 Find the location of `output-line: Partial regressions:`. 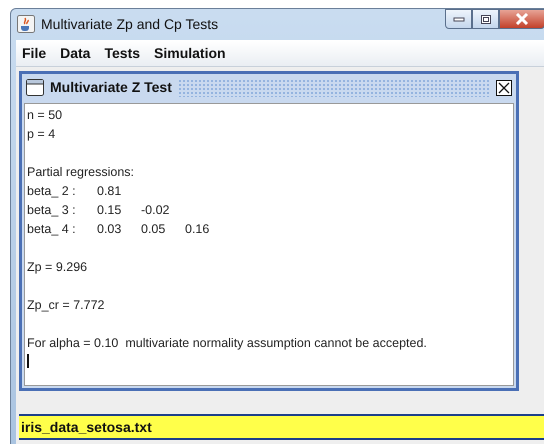

output-line: Partial regressions: is located at coordinates (80, 172).